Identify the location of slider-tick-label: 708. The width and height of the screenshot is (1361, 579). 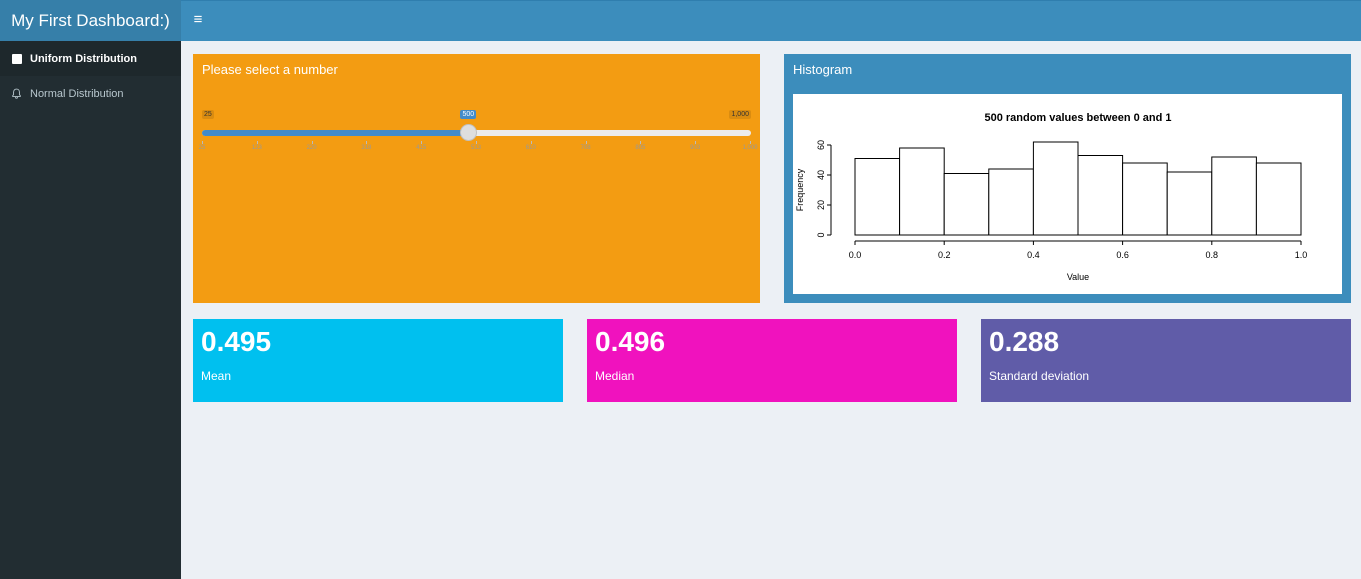
(585, 148).